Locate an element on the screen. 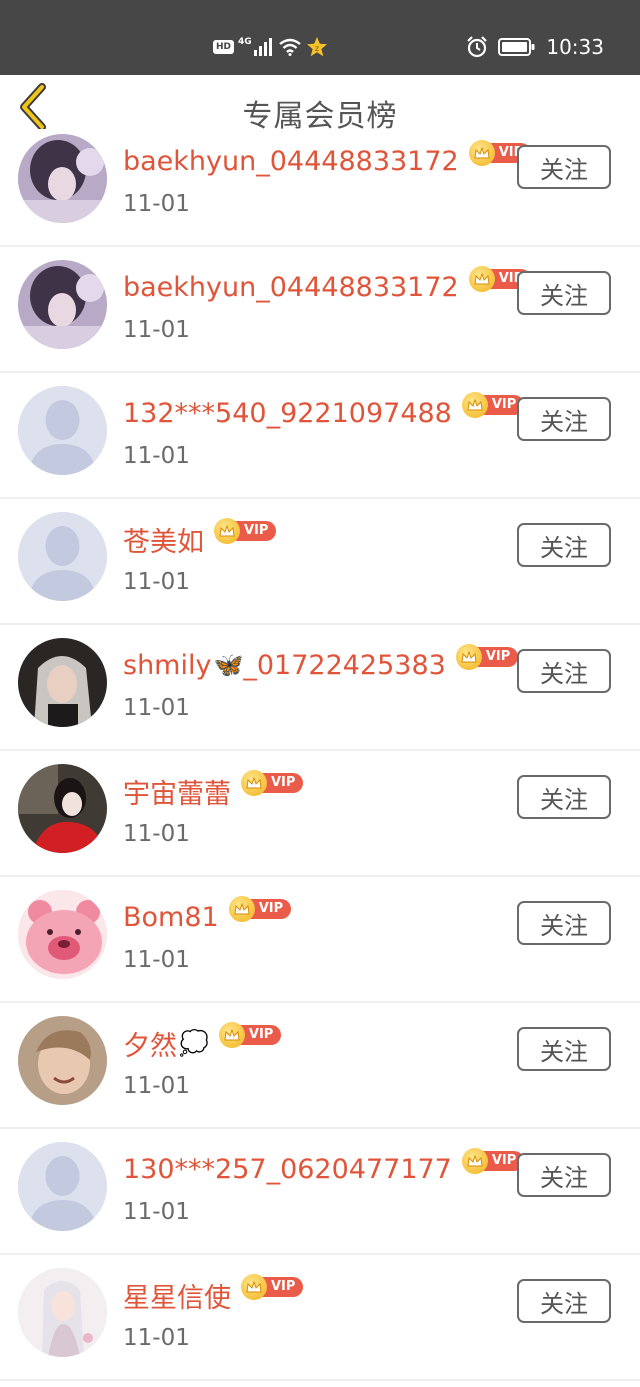 The width and height of the screenshot is (640, 1387). network-type: 4G is located at coordinates (245, 42).